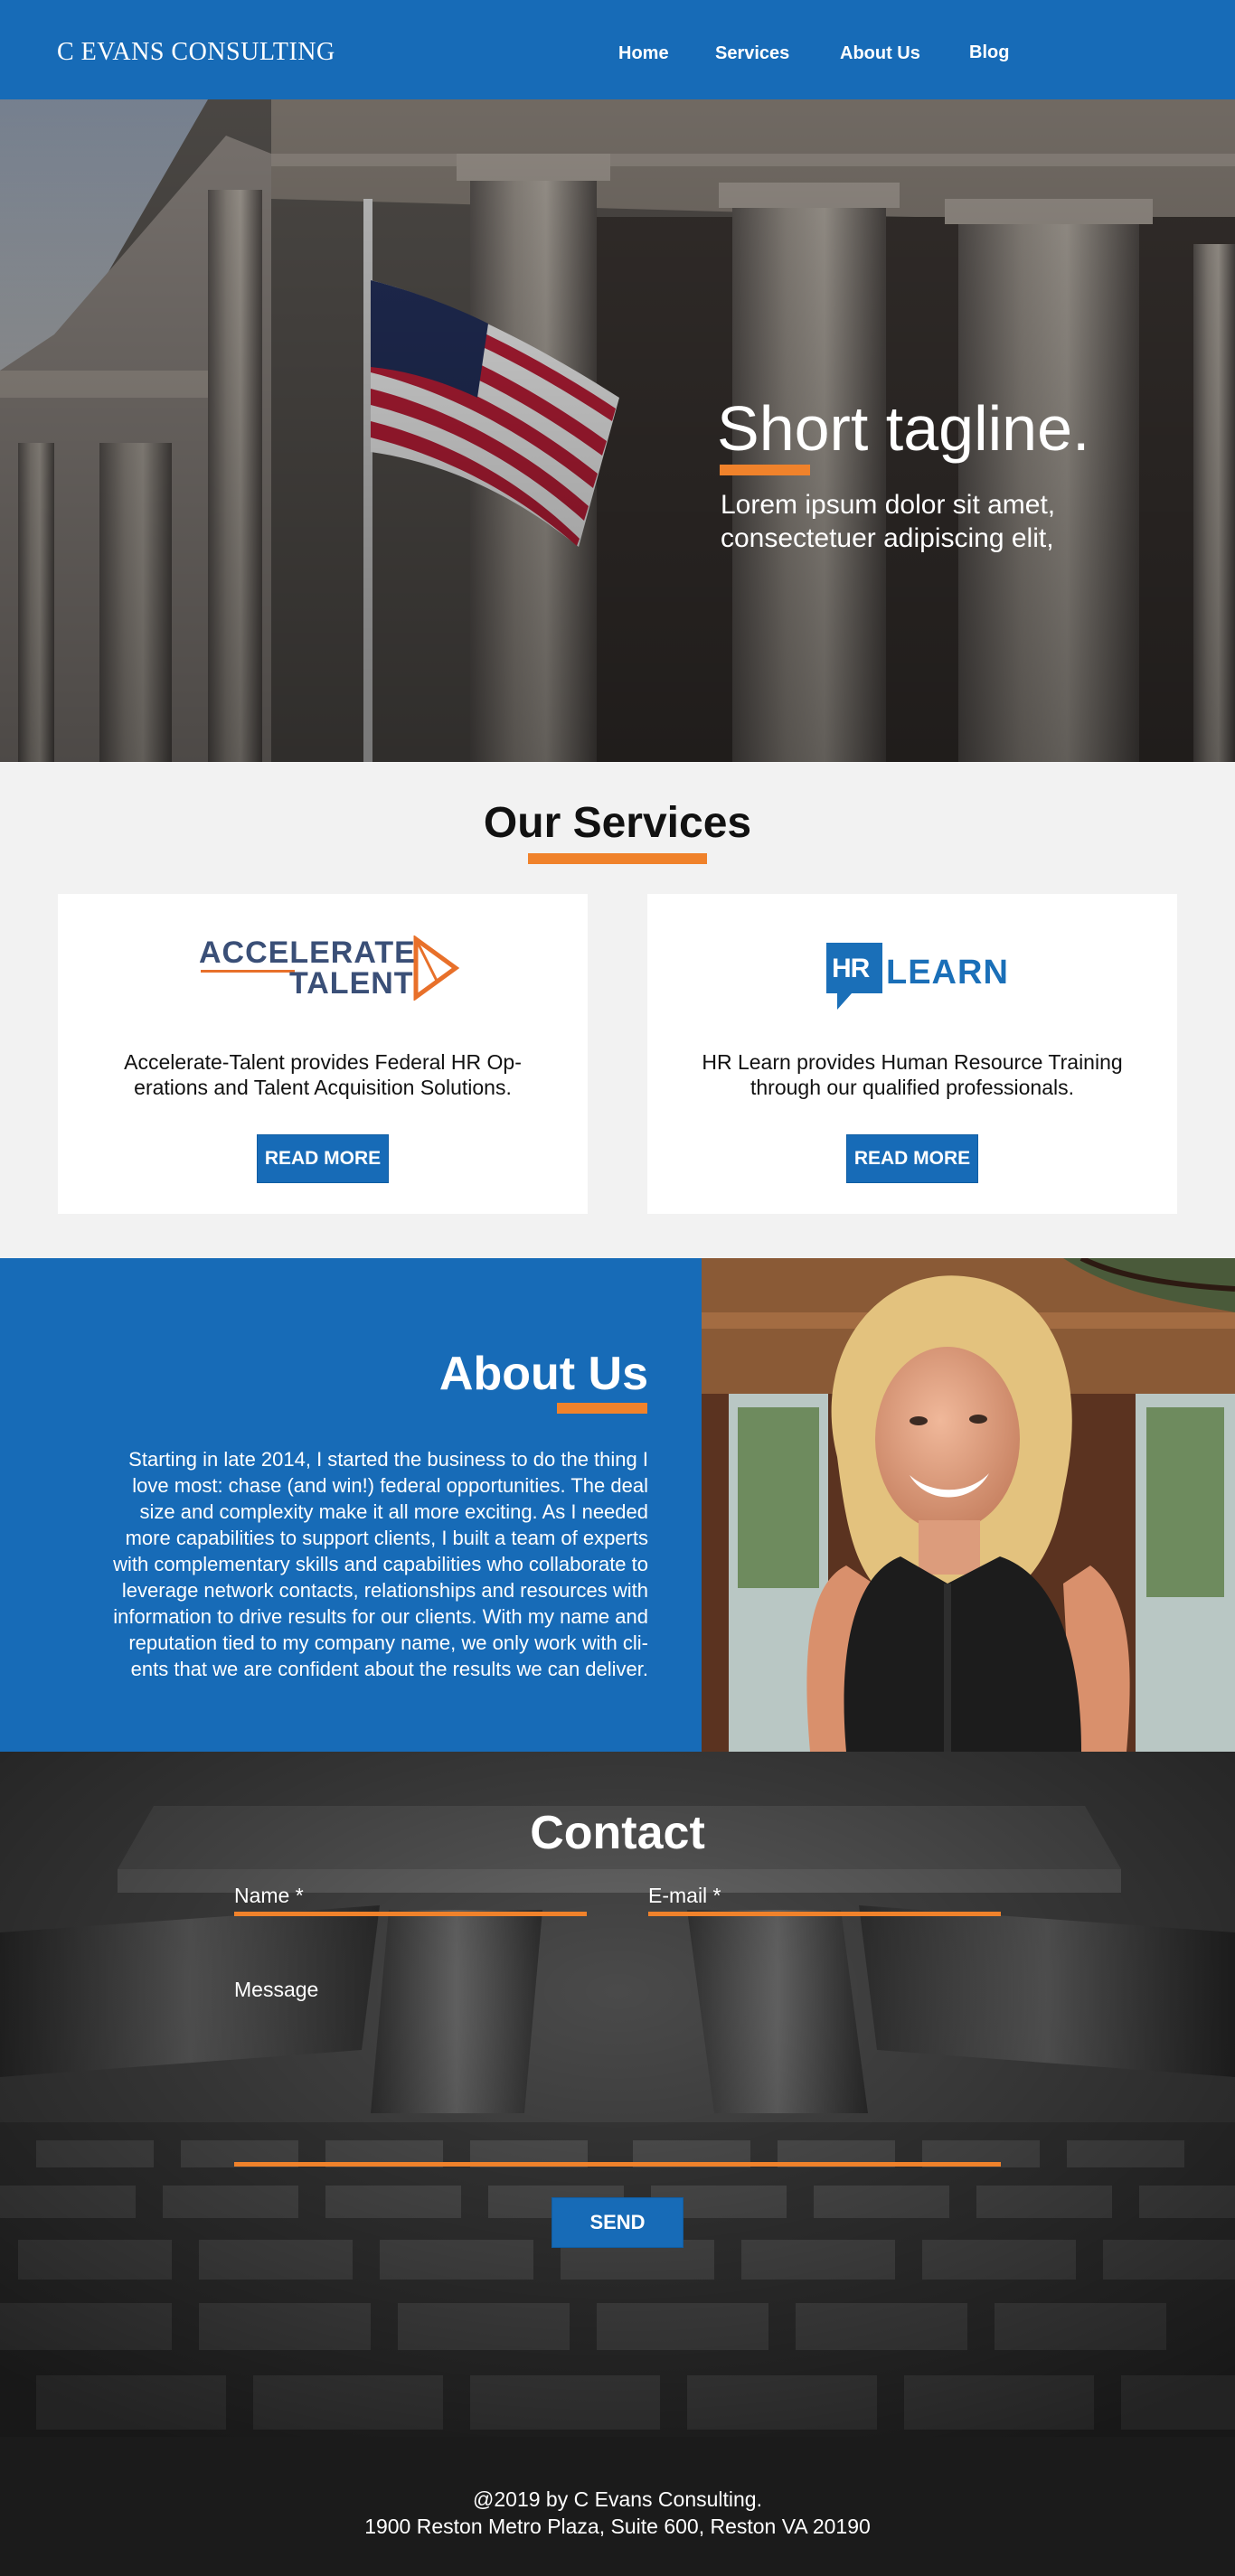 The height and width of the screenshot is (2576, 1235). Describe the element at coordinates (437, 968) in the screenshot. I see `play-triangle-icon` at that location.